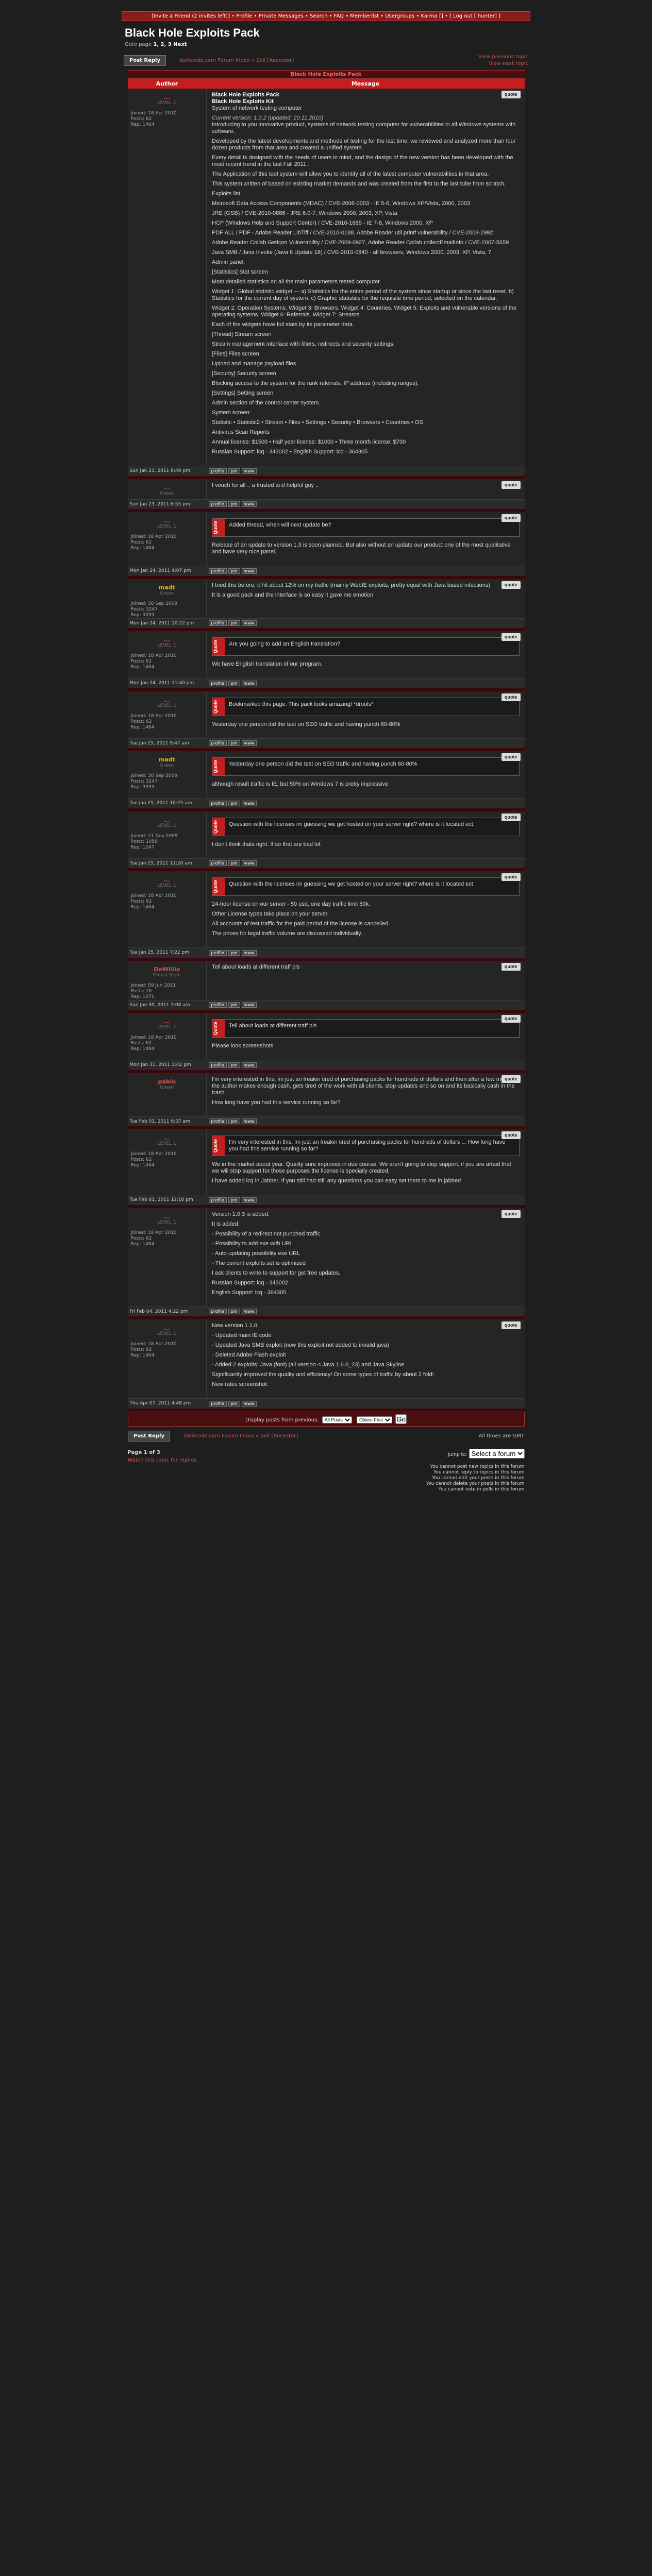  Describe the element at coordinates (337, 1419) in the screenshot. I see `posts-period-select: All Posts` at that location.